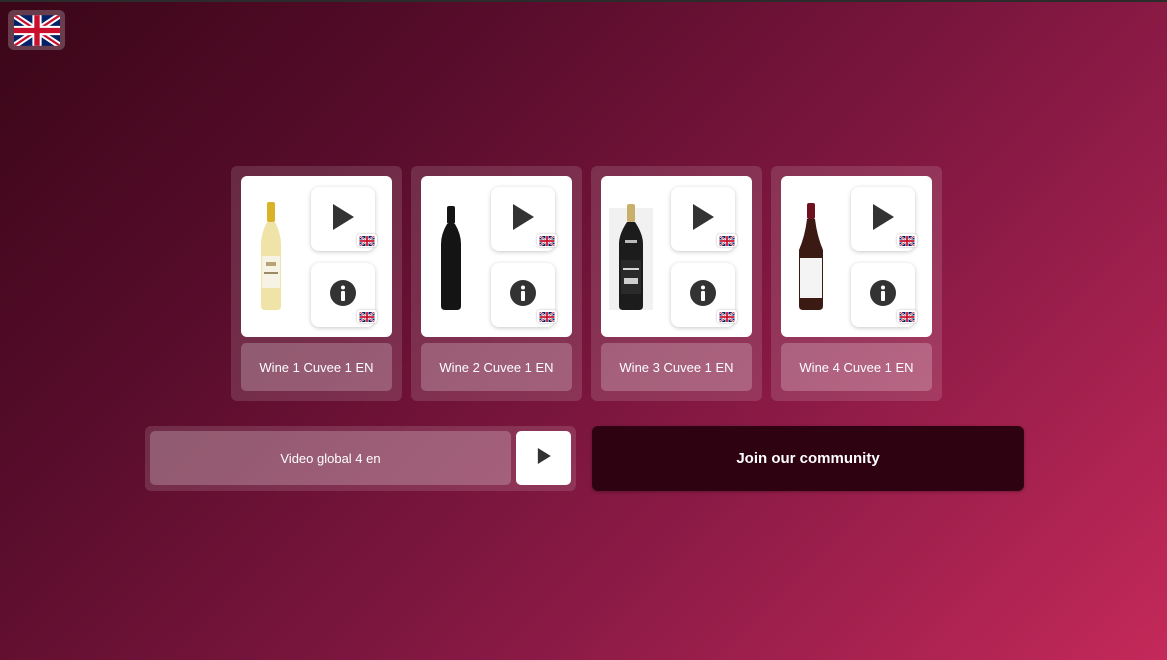 This screenshot has width=1167, height=660. I want to click on global-video-play-button, so click(543, 458).